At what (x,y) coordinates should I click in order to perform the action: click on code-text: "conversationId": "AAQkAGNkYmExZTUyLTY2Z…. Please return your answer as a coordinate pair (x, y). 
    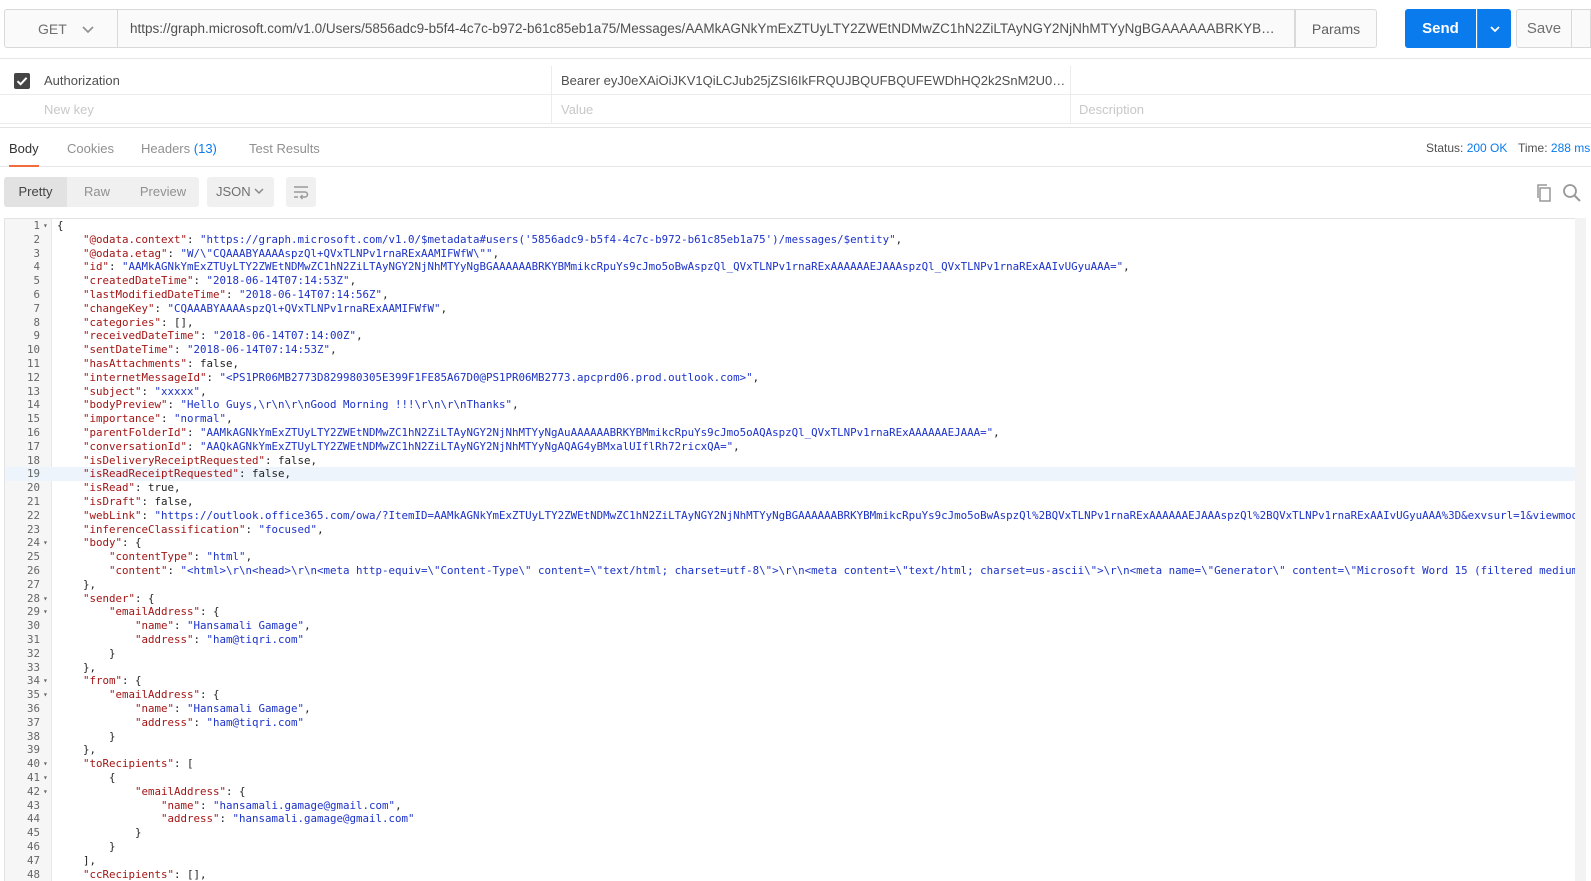
    Looking at the image, I should click on (398, 447).